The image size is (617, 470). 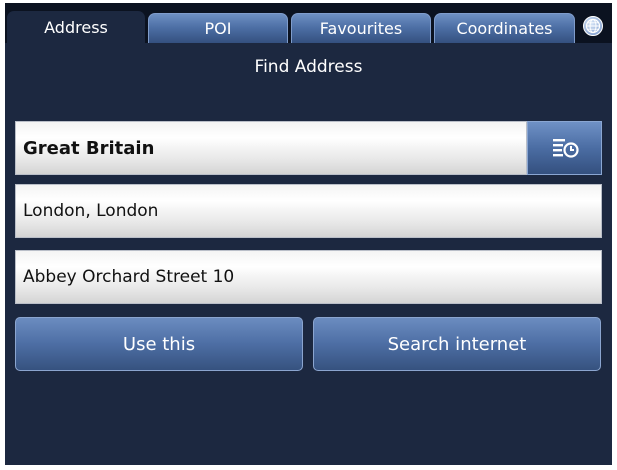 What do you see at coordinates (271, 148) in the screenshot?
I see `country-field: Great Britain` at bounding box center [271, 148].